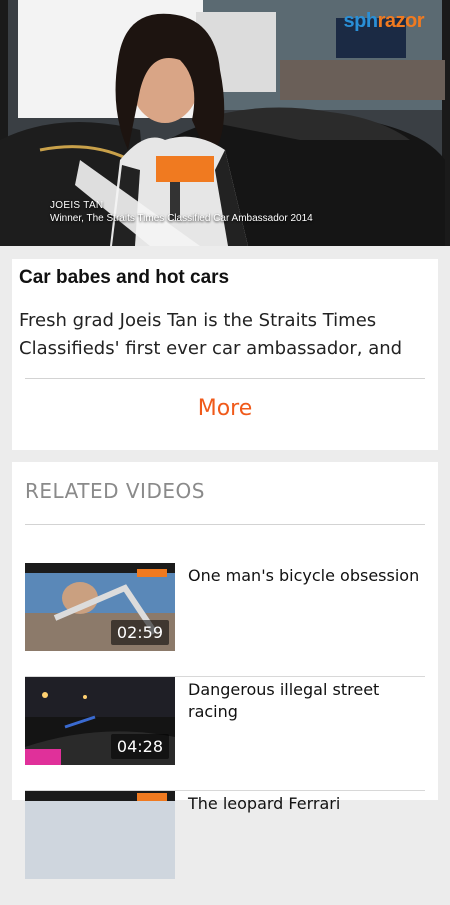  Describe the element at coordinates (284, 700) in the screenshot. I see `video-title: Dangerous illegal street racing` at that location.